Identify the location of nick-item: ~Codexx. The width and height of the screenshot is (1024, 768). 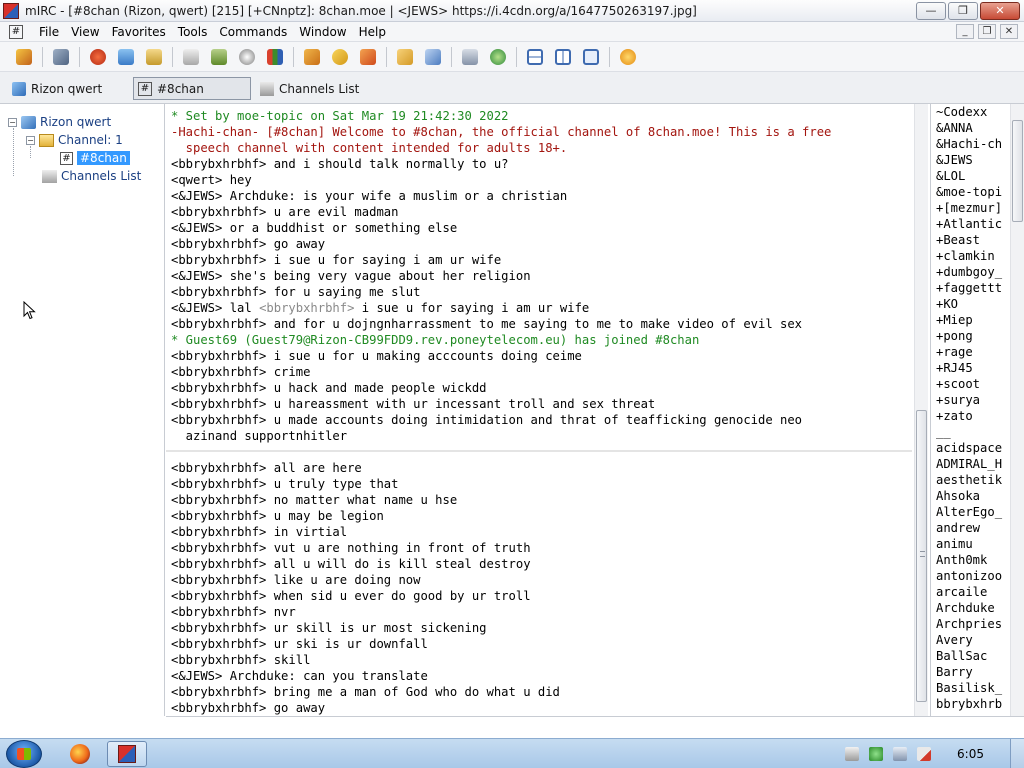
(969, 112).